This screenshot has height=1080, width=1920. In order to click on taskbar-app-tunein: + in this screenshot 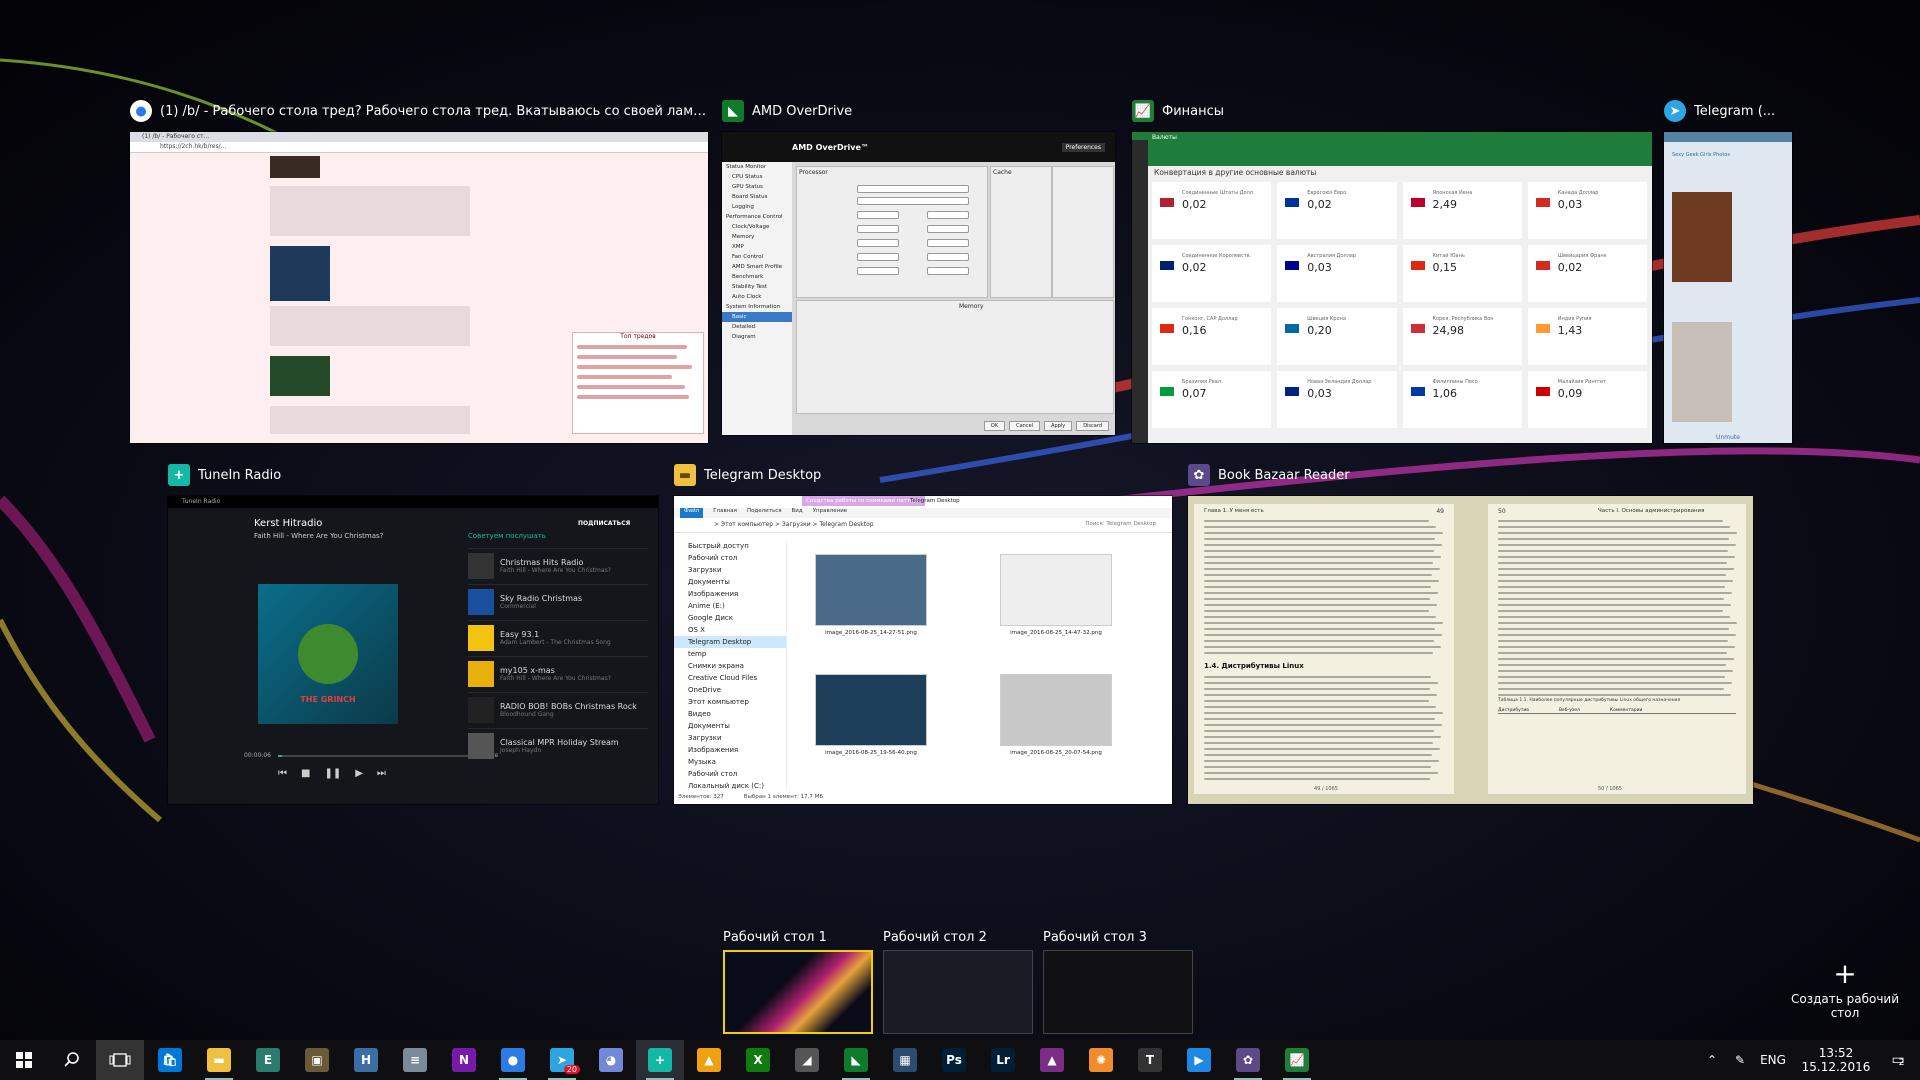, I will do `click(660, 1060)`.